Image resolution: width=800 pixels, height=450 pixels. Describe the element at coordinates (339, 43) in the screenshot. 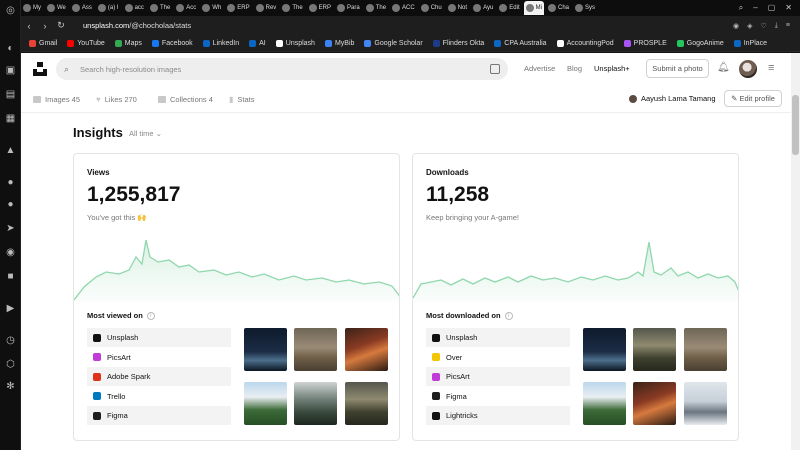

I see `bookmark-item: MyBib` at that location.